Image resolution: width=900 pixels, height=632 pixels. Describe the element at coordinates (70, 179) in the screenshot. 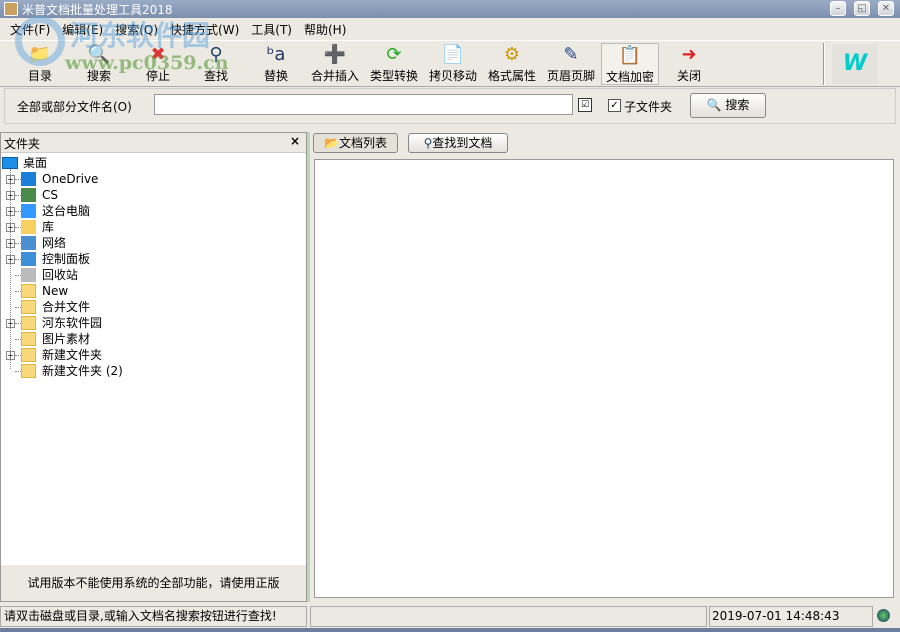

I see `tree-label: OneDrive` at that location.